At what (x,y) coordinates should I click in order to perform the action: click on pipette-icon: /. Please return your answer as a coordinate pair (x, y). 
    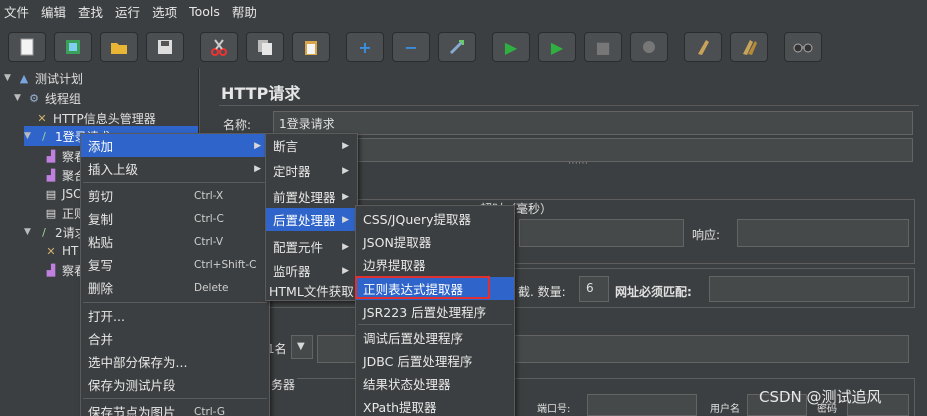
    Looking at the image, I should click on (44, 136).